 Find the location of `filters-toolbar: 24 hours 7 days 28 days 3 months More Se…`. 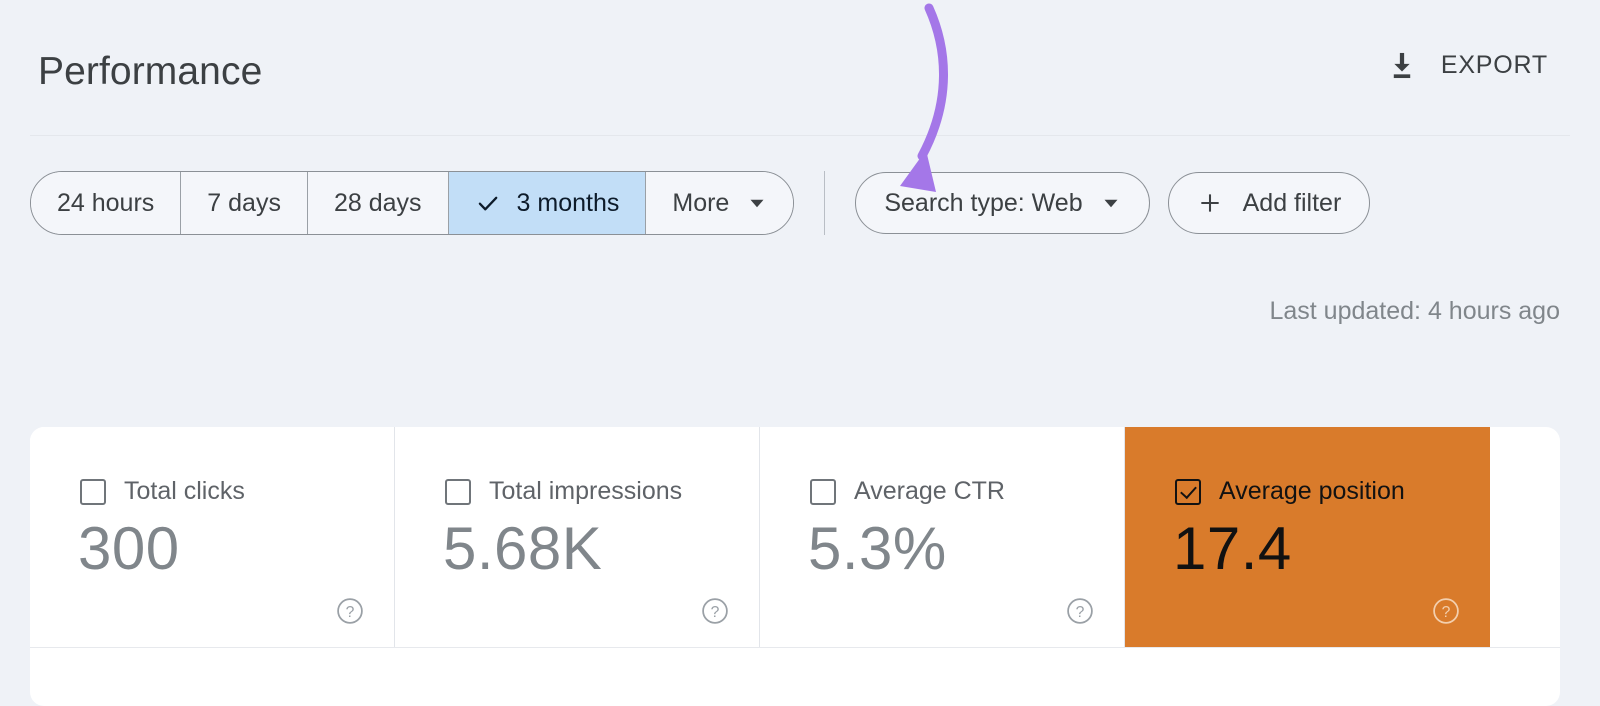

filters-toolbar: 24 hours 7 days 28 days 3 months More Se… is located at coordinates (700, 203).